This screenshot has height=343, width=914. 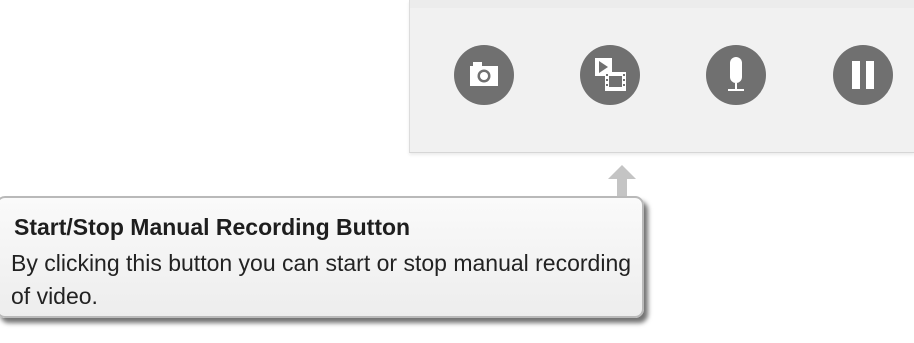 I want to click on microphone-icon, so click(x=736, y=74).